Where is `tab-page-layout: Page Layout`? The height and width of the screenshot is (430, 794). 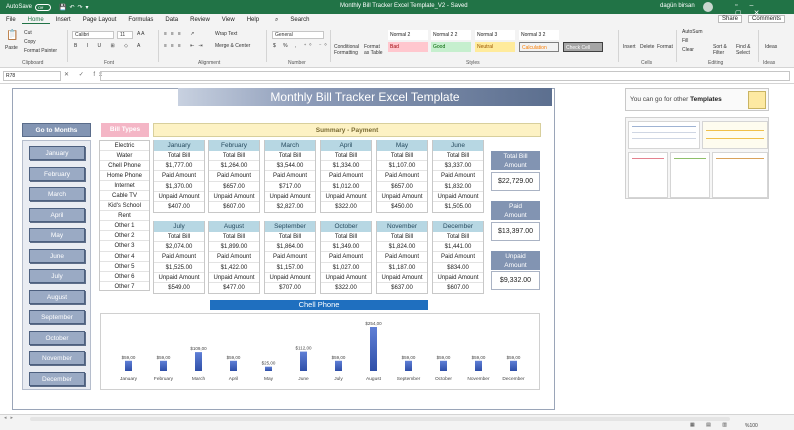 tab-page-layout: Page Layout is located at coordinates (100, 20).